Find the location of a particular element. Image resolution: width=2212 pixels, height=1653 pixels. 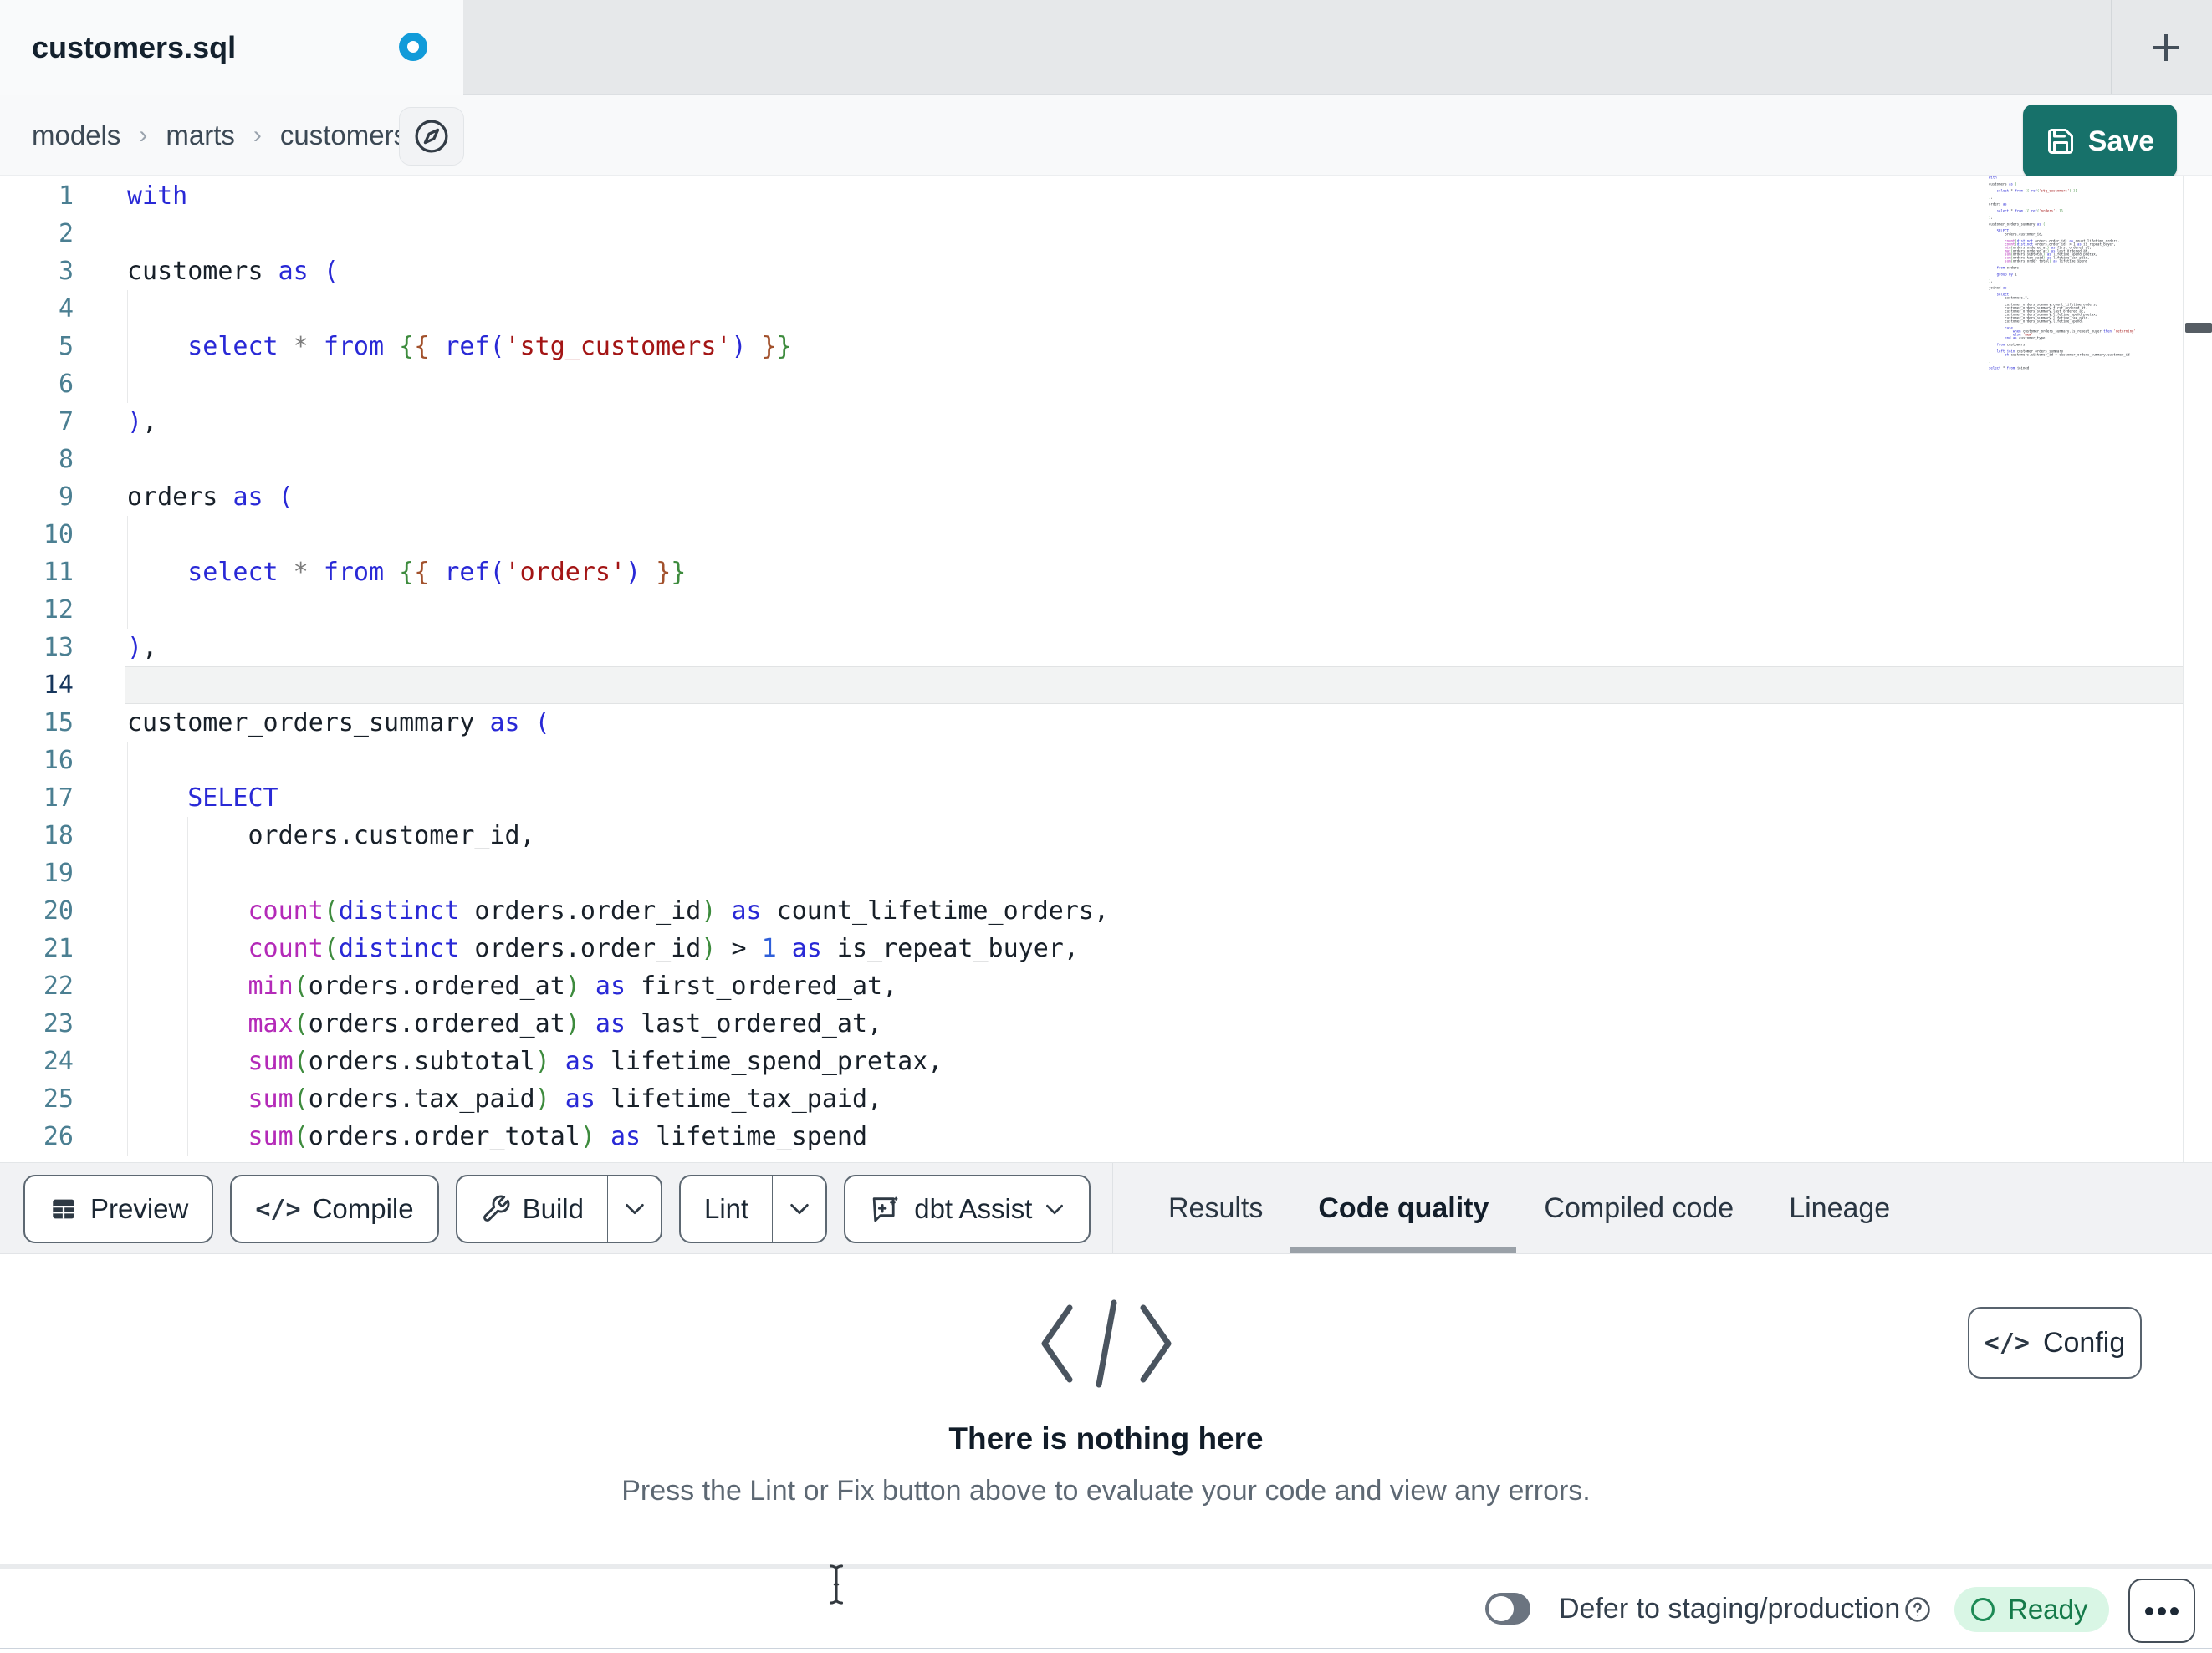

config-button-label: Config is located at coordinates (2084, 1342).